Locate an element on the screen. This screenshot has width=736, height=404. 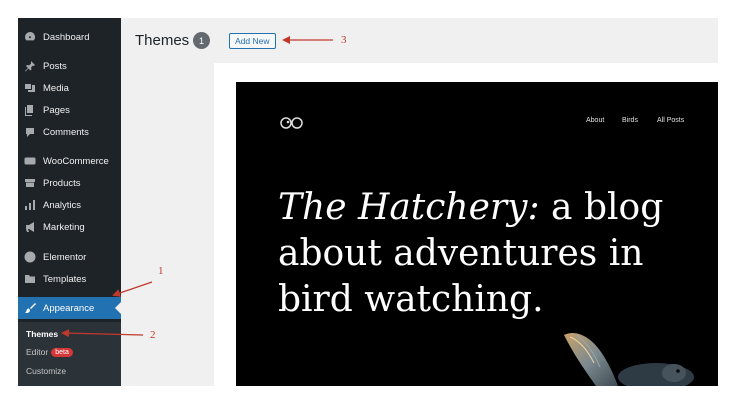
sidebar-item-posts: Posts is located at coordinates (69, 66).